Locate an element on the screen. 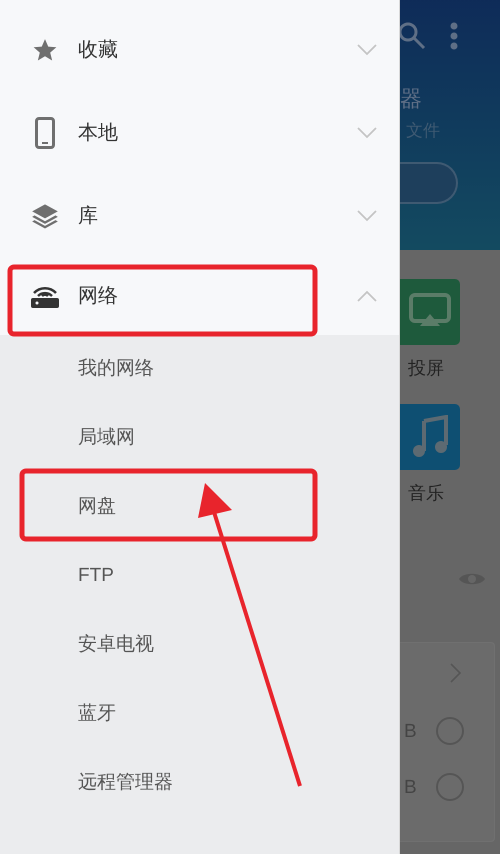 Image resolution: width=500 pixels, height=854 pixels. submenu-item: 远程管理器 is located at coordinates (125, 783).